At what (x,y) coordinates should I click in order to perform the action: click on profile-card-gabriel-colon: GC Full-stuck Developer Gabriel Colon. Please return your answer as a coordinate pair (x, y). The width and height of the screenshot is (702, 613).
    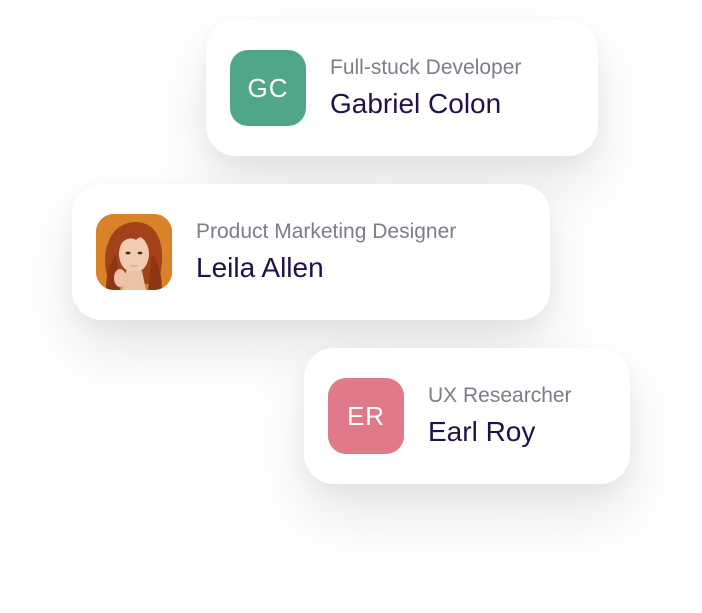
    Looking at the image, I should click on (402, 88).